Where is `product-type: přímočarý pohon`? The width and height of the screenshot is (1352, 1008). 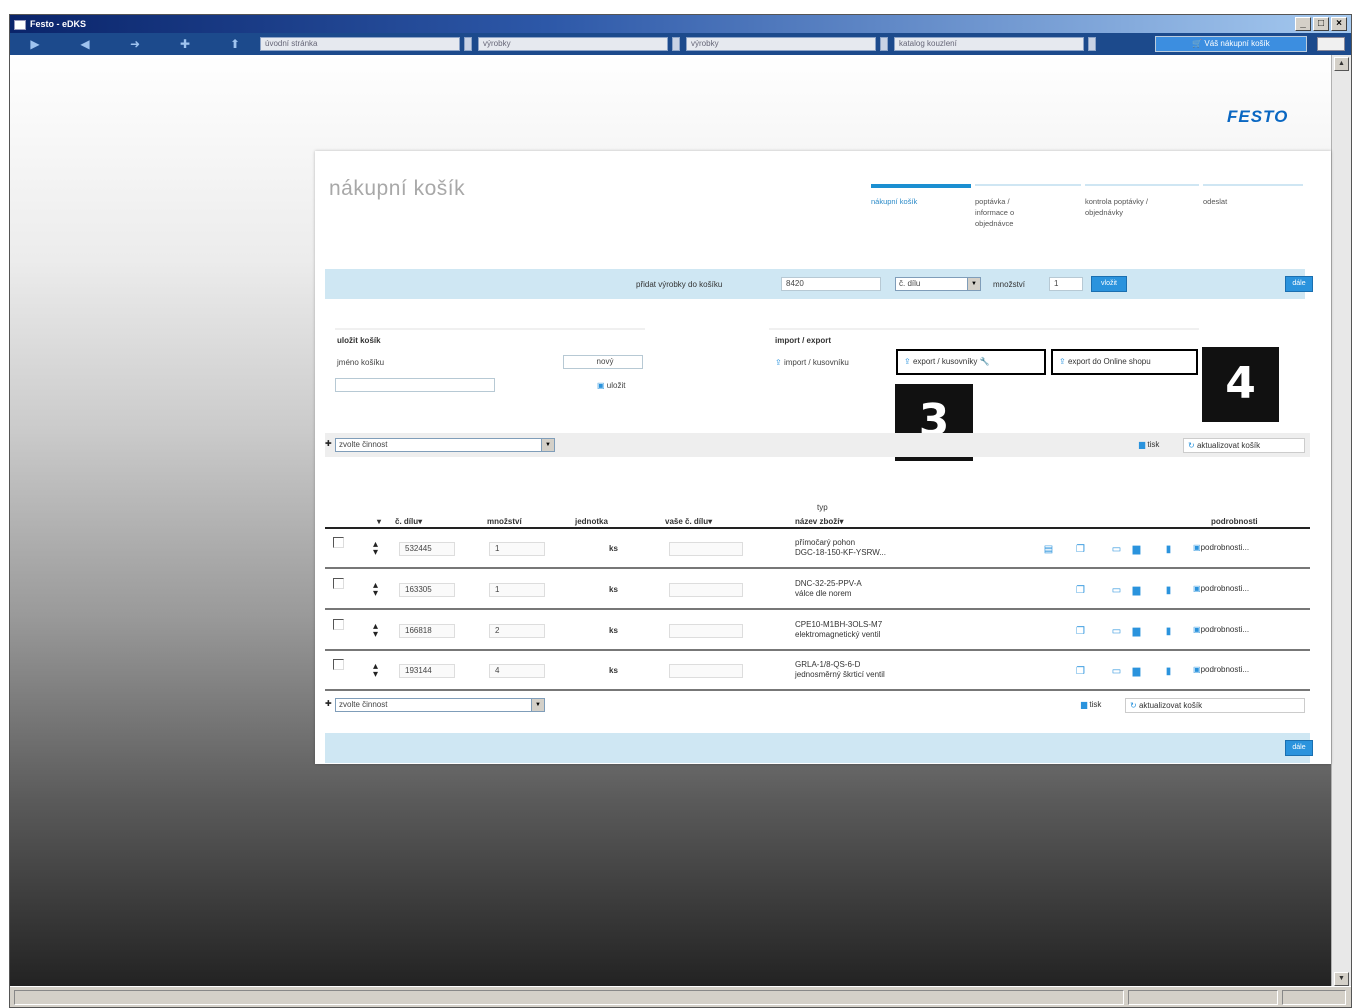
product-type: přímočarý pohon is located at coordinates (825, 542).